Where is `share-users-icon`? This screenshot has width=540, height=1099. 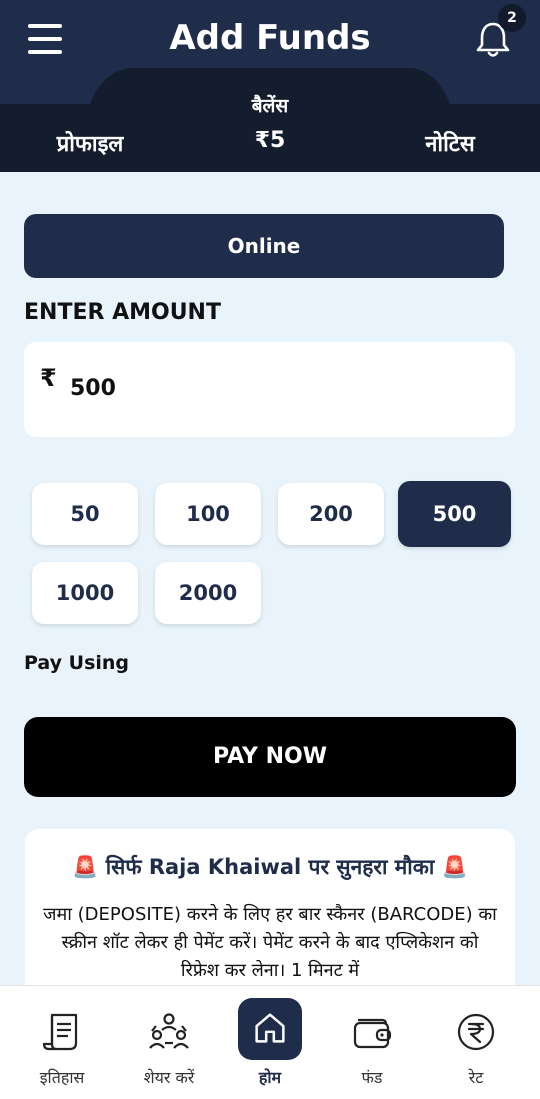 share-users-icon is located at coordinates (169, 1031).